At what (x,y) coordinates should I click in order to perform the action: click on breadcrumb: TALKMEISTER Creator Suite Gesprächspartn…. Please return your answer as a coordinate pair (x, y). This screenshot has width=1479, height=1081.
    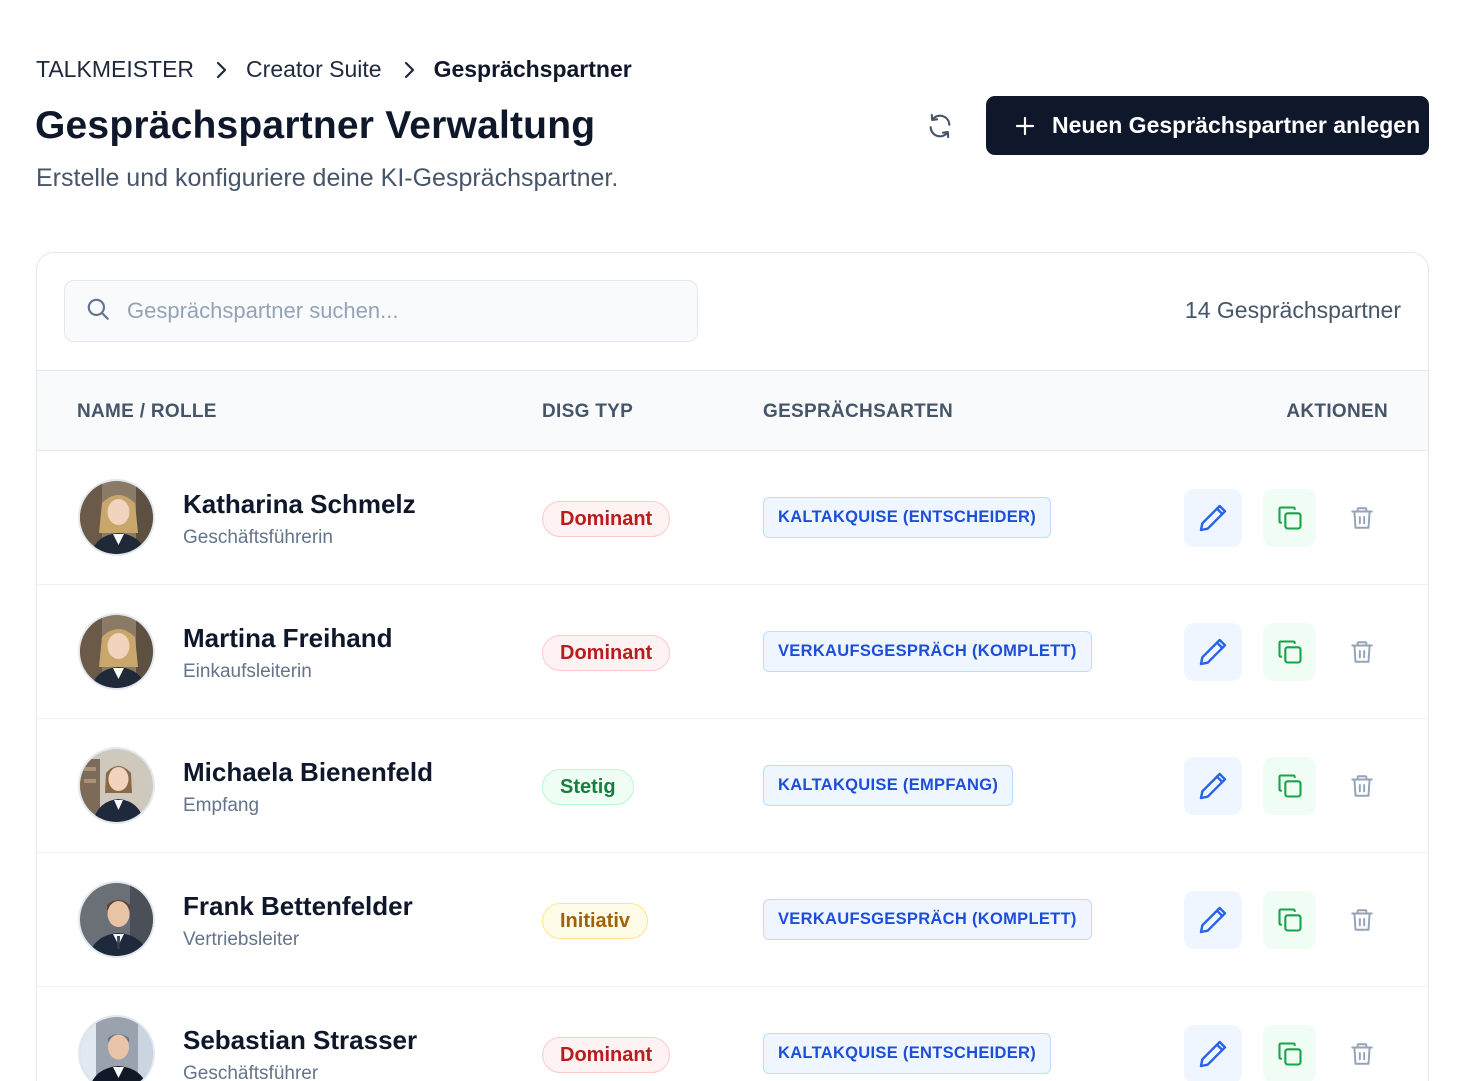
    Looking at the image, I should click on (334, 69).